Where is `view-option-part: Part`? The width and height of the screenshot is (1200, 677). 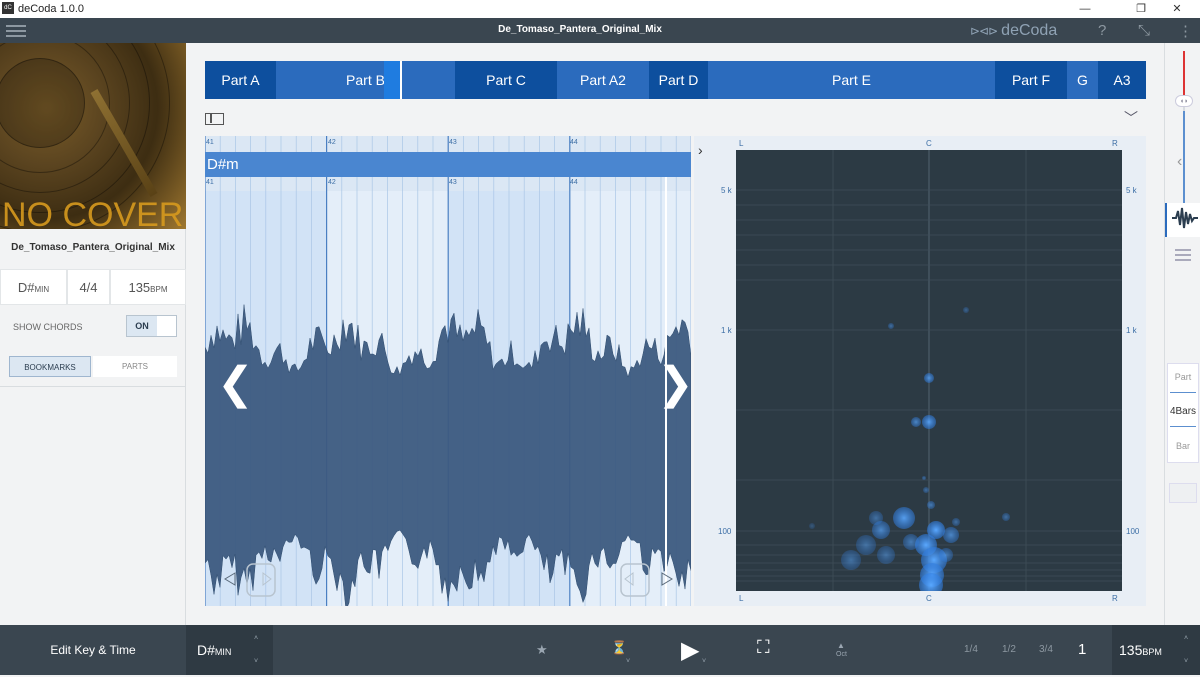 view-option-part: Part is located at coordinates (1183, 377).